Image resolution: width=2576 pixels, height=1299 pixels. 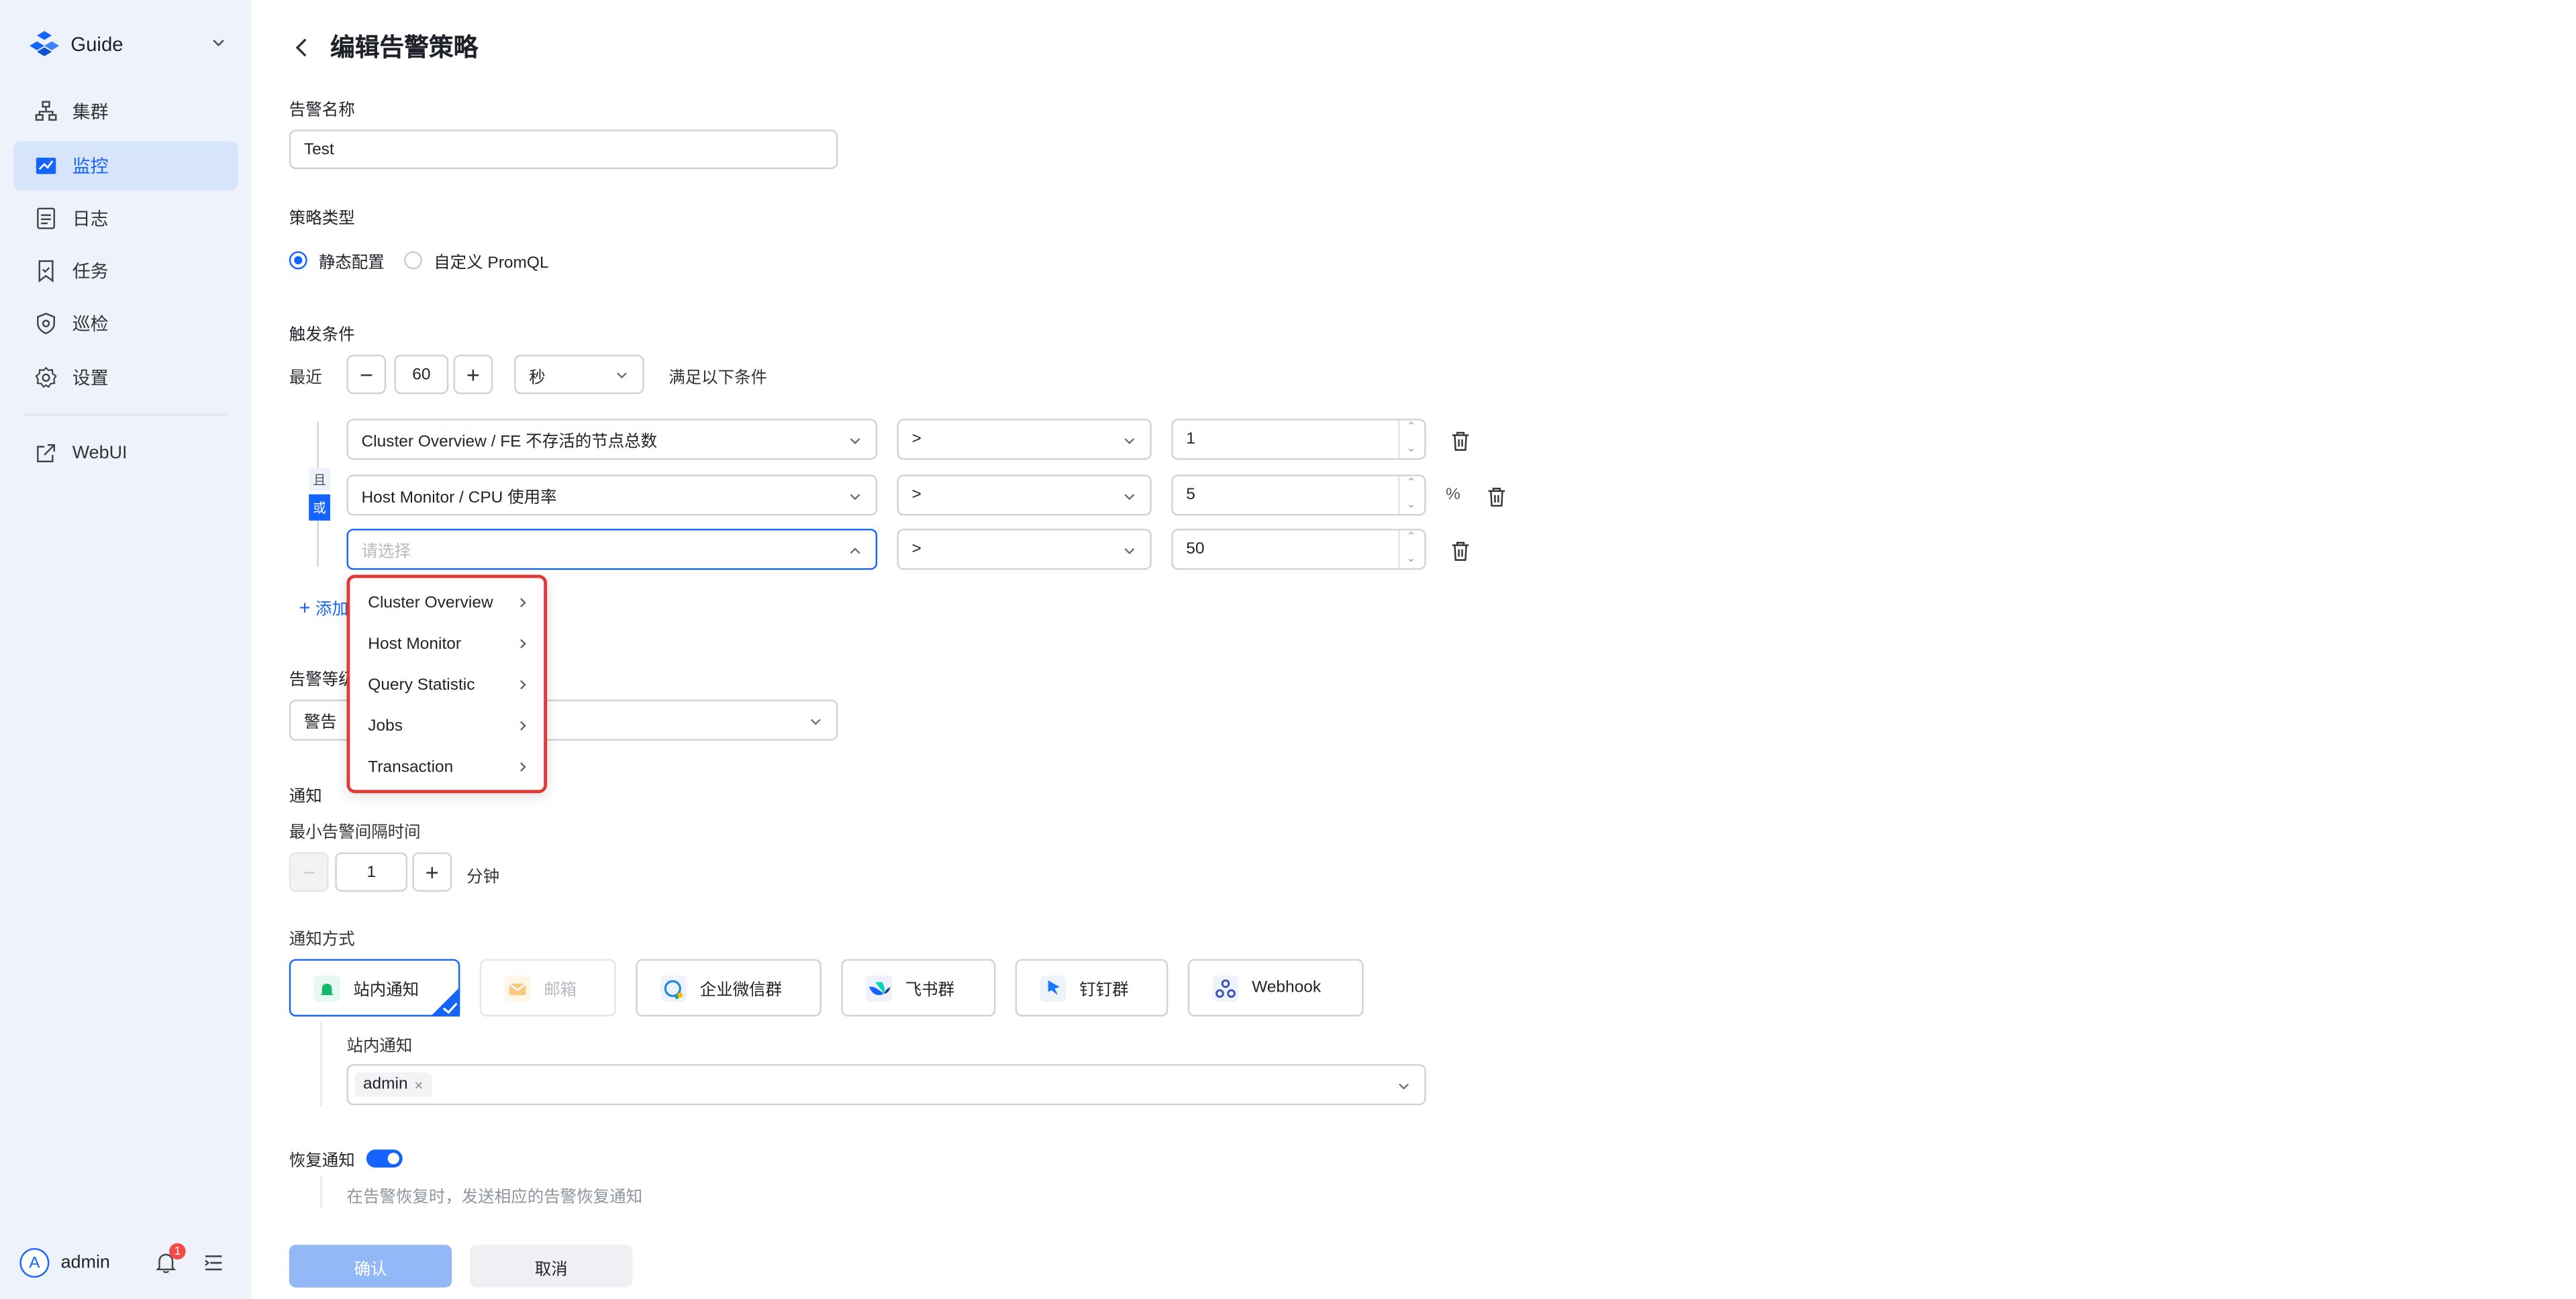 What do you see at coordinates (355, 834) in the screenshot?
I see `interval-label: 最小告警间隔时间` at bounding box center [355, 834].